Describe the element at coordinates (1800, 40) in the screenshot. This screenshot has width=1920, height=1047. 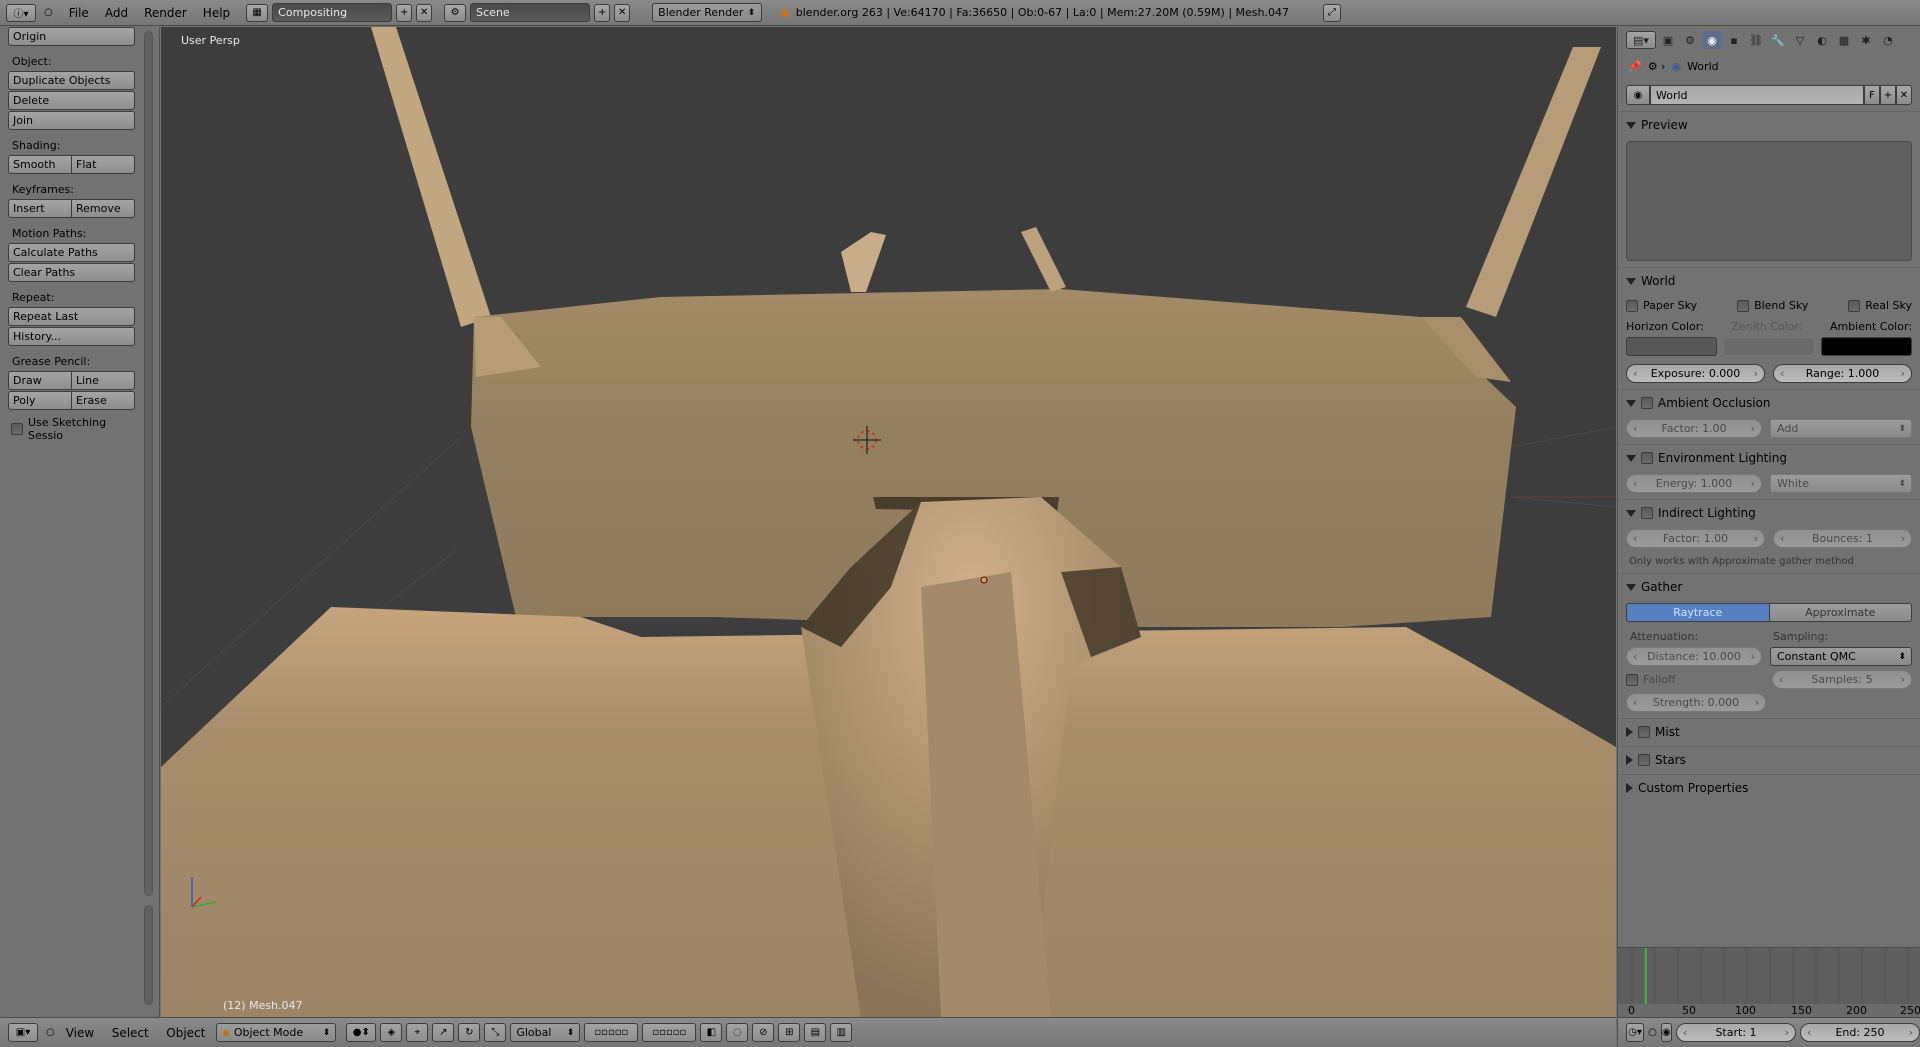
I see `data-tab-icon: ▽` at that location.